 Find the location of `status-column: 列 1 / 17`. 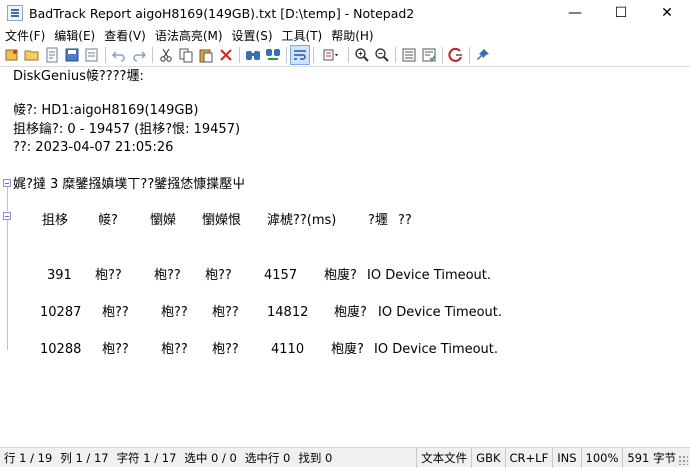

status-column: 列 1 / 17 is located at coordinates (84, 457).